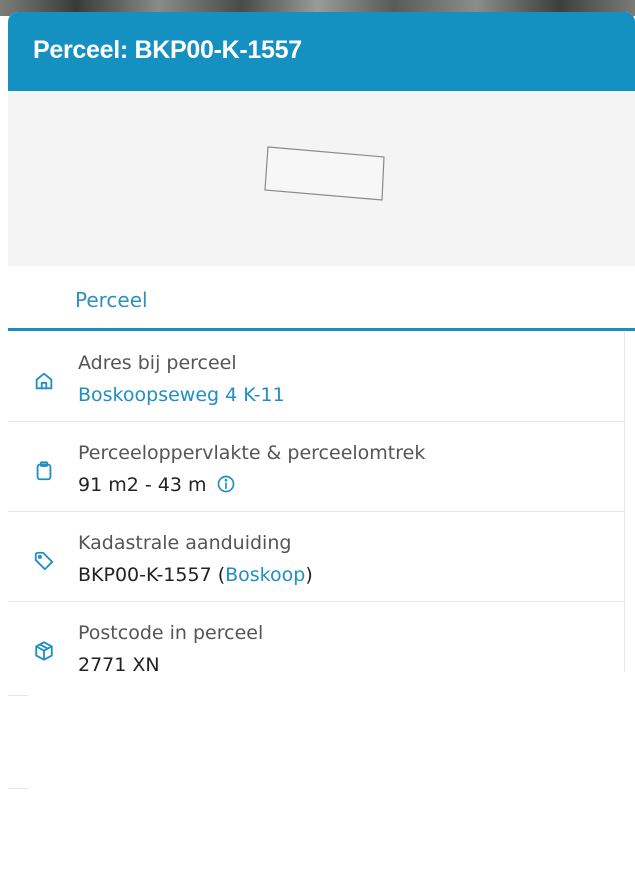 The image size is (635, 877). I want to click on parcel-outline, so click(324, 173).